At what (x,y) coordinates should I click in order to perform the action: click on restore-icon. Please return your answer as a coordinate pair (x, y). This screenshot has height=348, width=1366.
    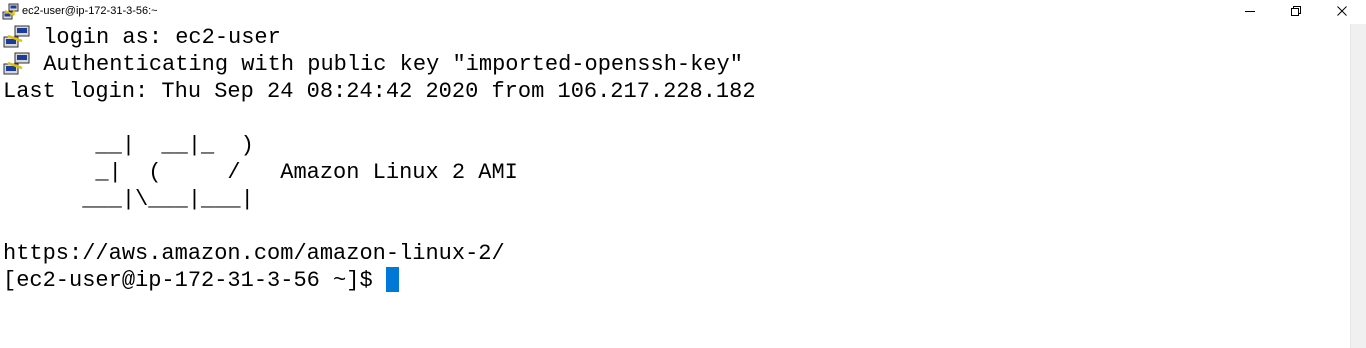
    Looking at the image, I should click on (1296, 11).